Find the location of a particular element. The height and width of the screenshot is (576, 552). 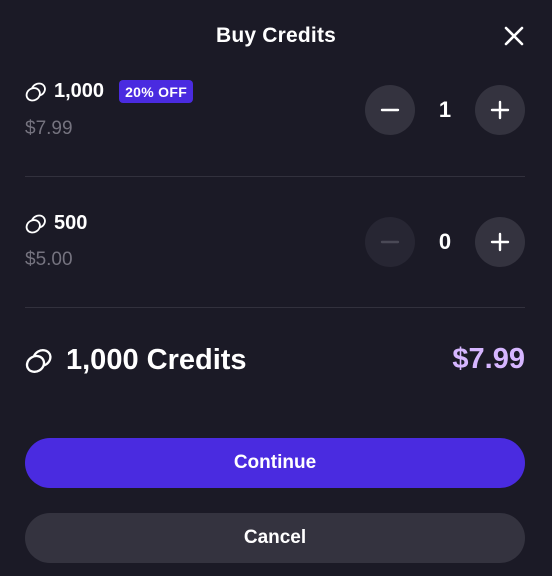

dialog-header: Buy Credits is located at coordinates (276, 37).